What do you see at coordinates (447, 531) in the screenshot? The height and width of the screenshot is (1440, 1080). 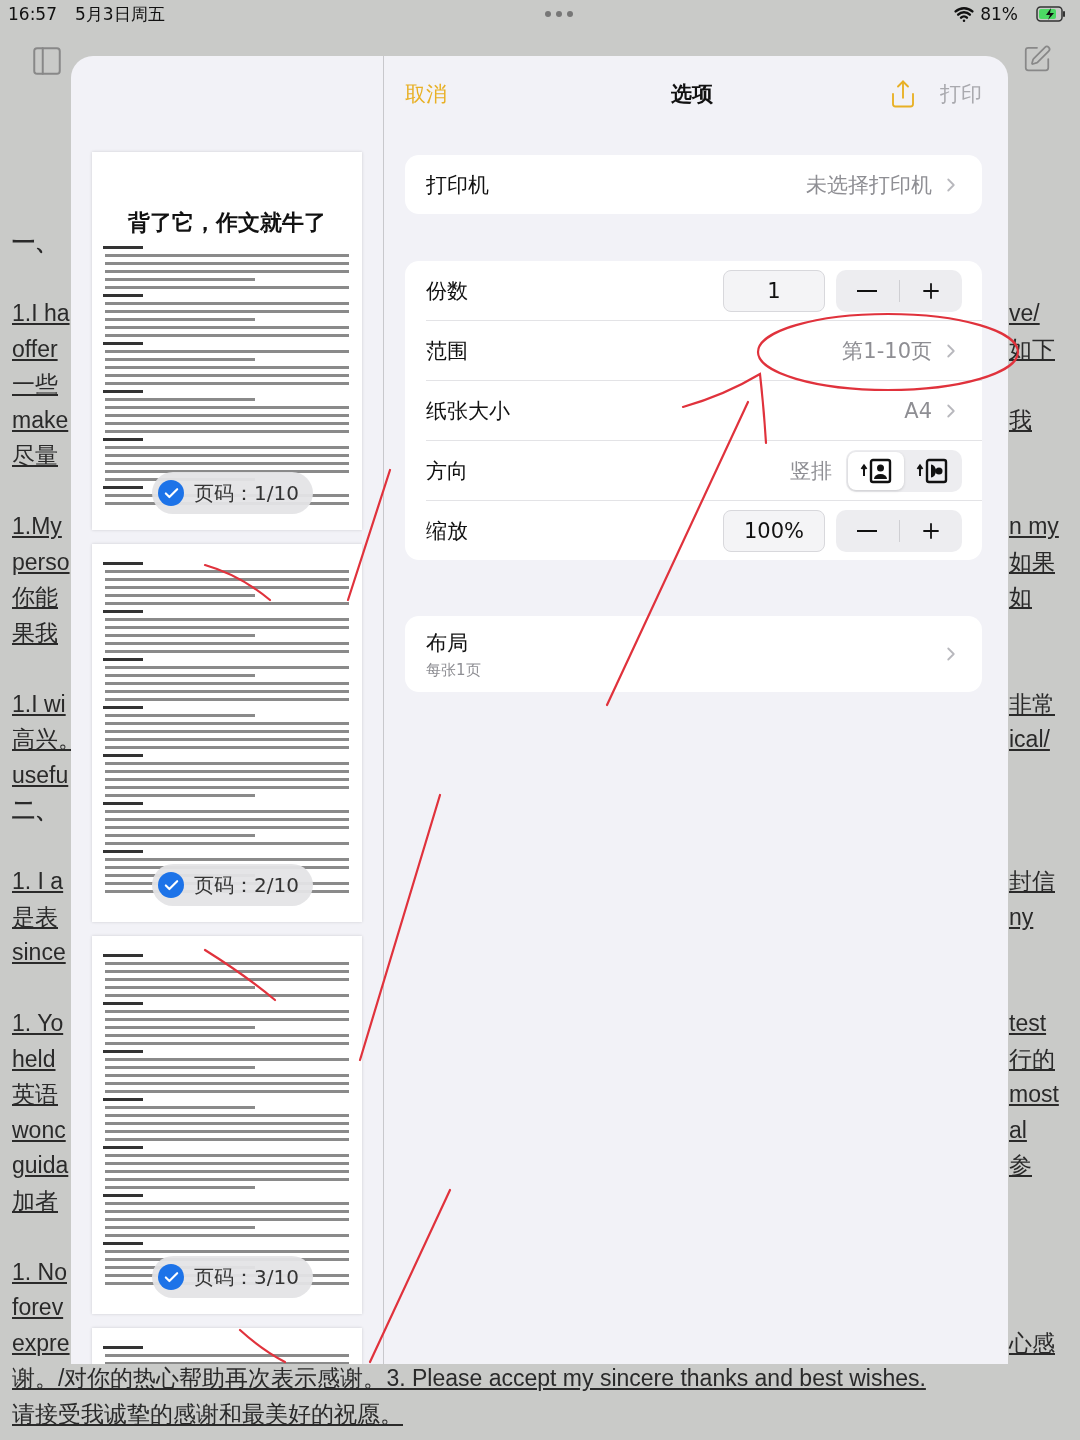 I see `option-label: 缩放` at bounding box center [447, 531].